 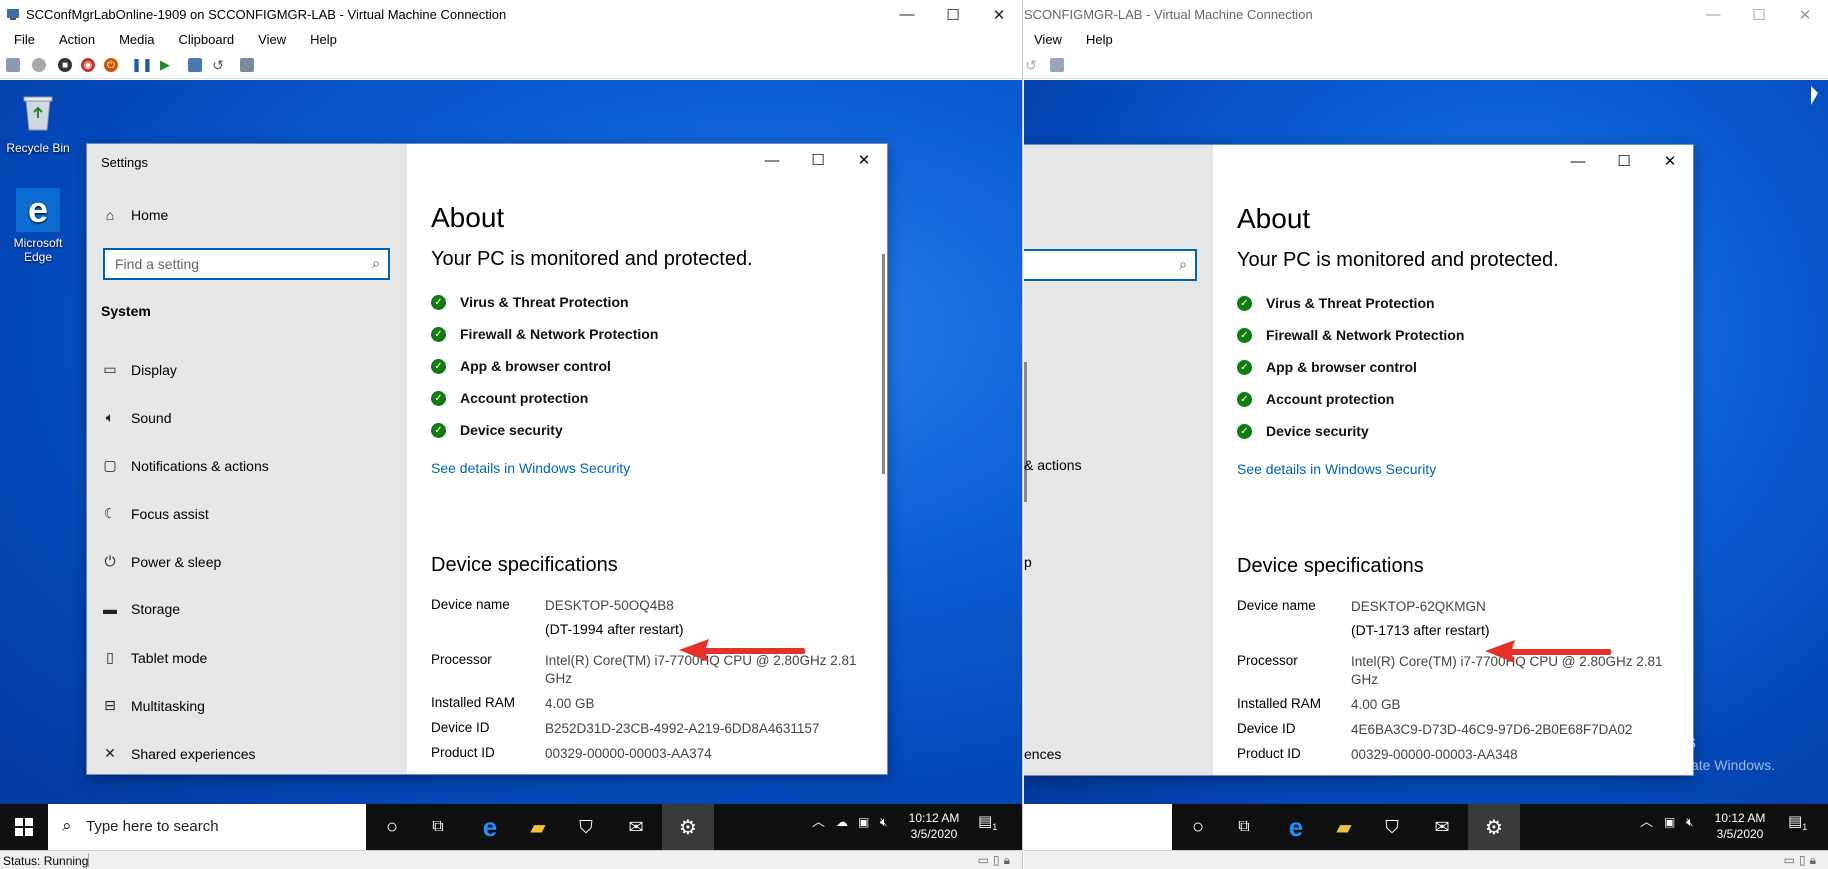 I want to click on power-icon: ⏻, so click(x=110, y=561).